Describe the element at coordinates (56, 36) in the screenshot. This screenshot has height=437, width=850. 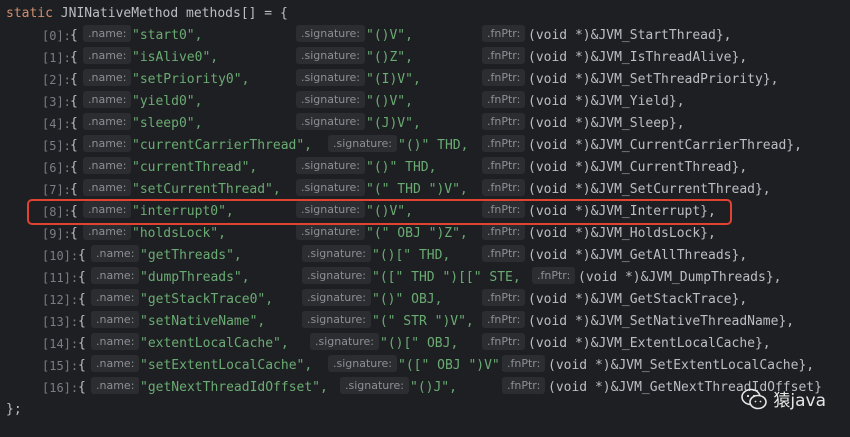
I see `row-index: [0]:` at that location.